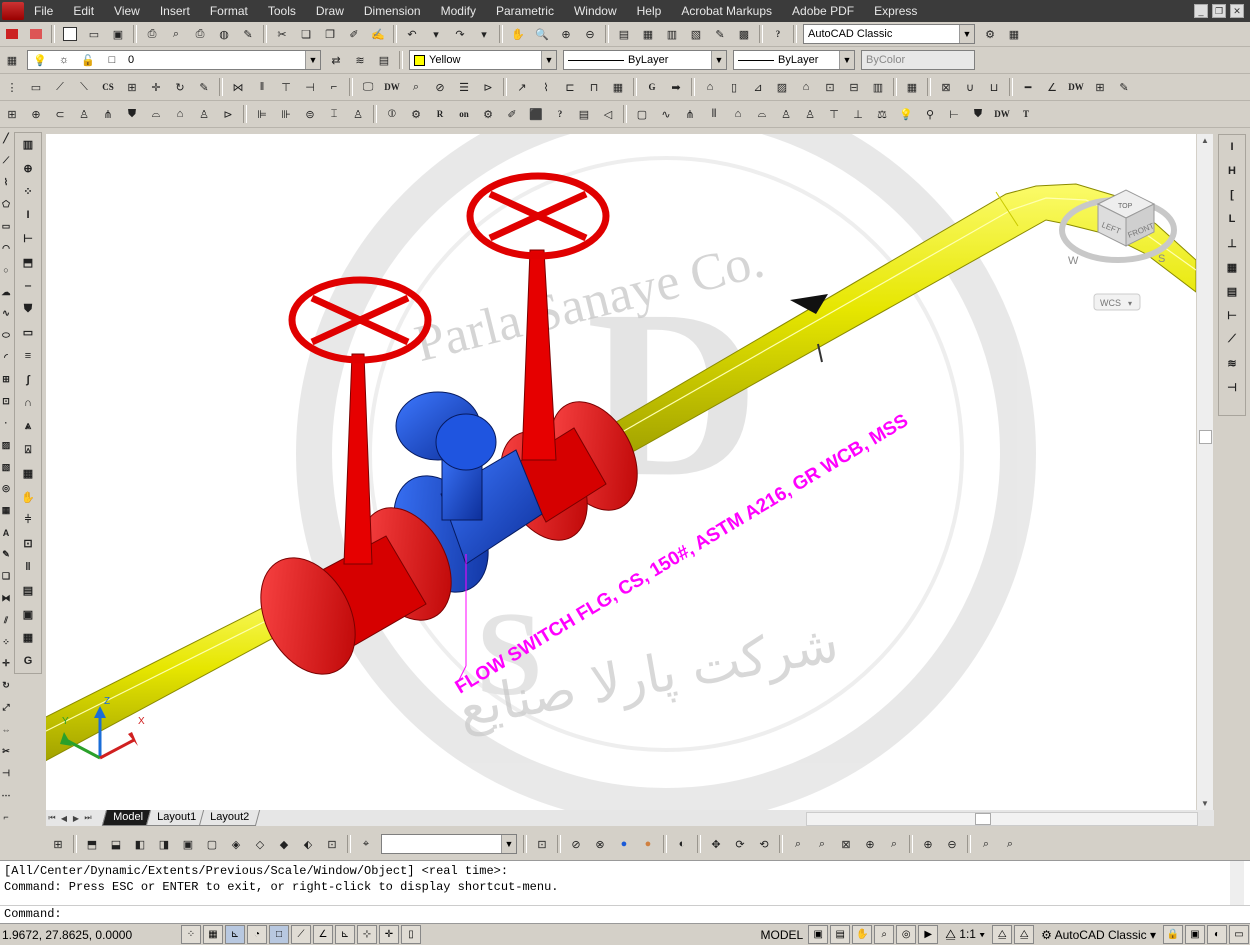 The image size is (1250, 945). I want to click on manifold-icon: ⋔, so click(108, 114).